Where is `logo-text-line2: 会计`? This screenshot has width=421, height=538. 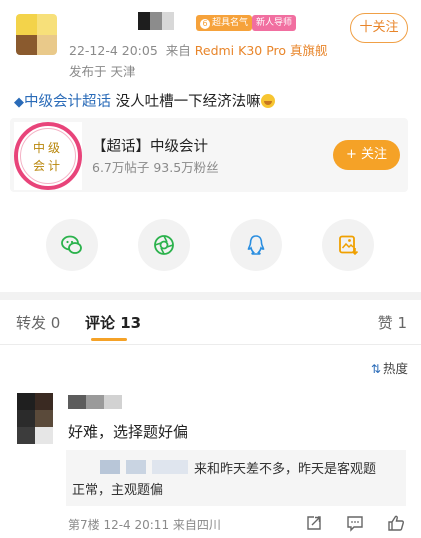
logo-text-line2: 会计 is located at coordinates (47, 166).